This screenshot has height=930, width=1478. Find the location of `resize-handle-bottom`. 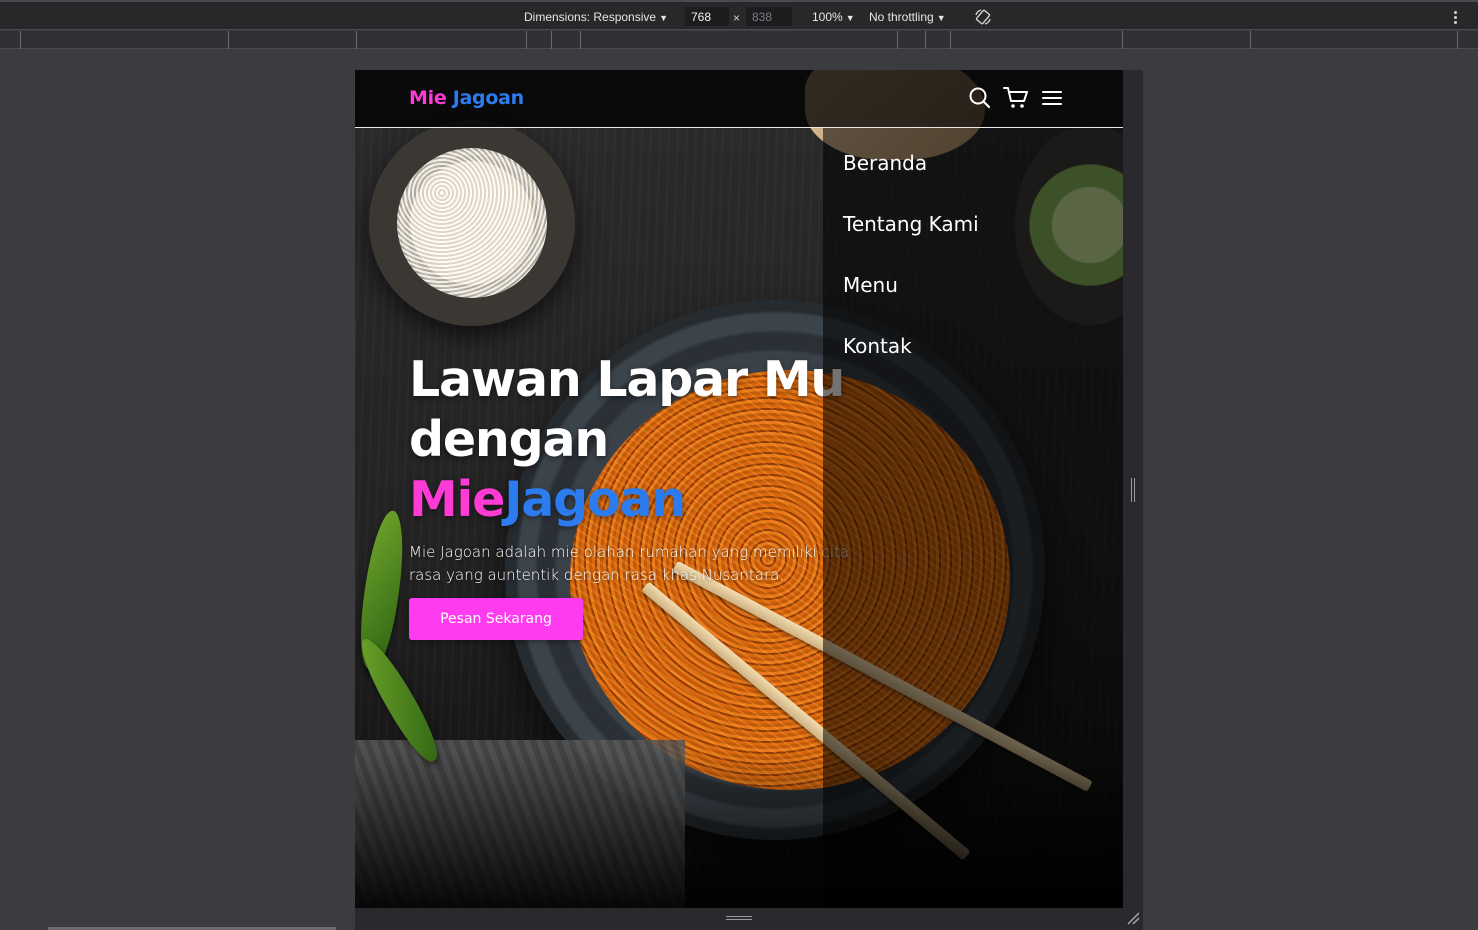

resize-handle-bottom is located at coordinates (749, 919).